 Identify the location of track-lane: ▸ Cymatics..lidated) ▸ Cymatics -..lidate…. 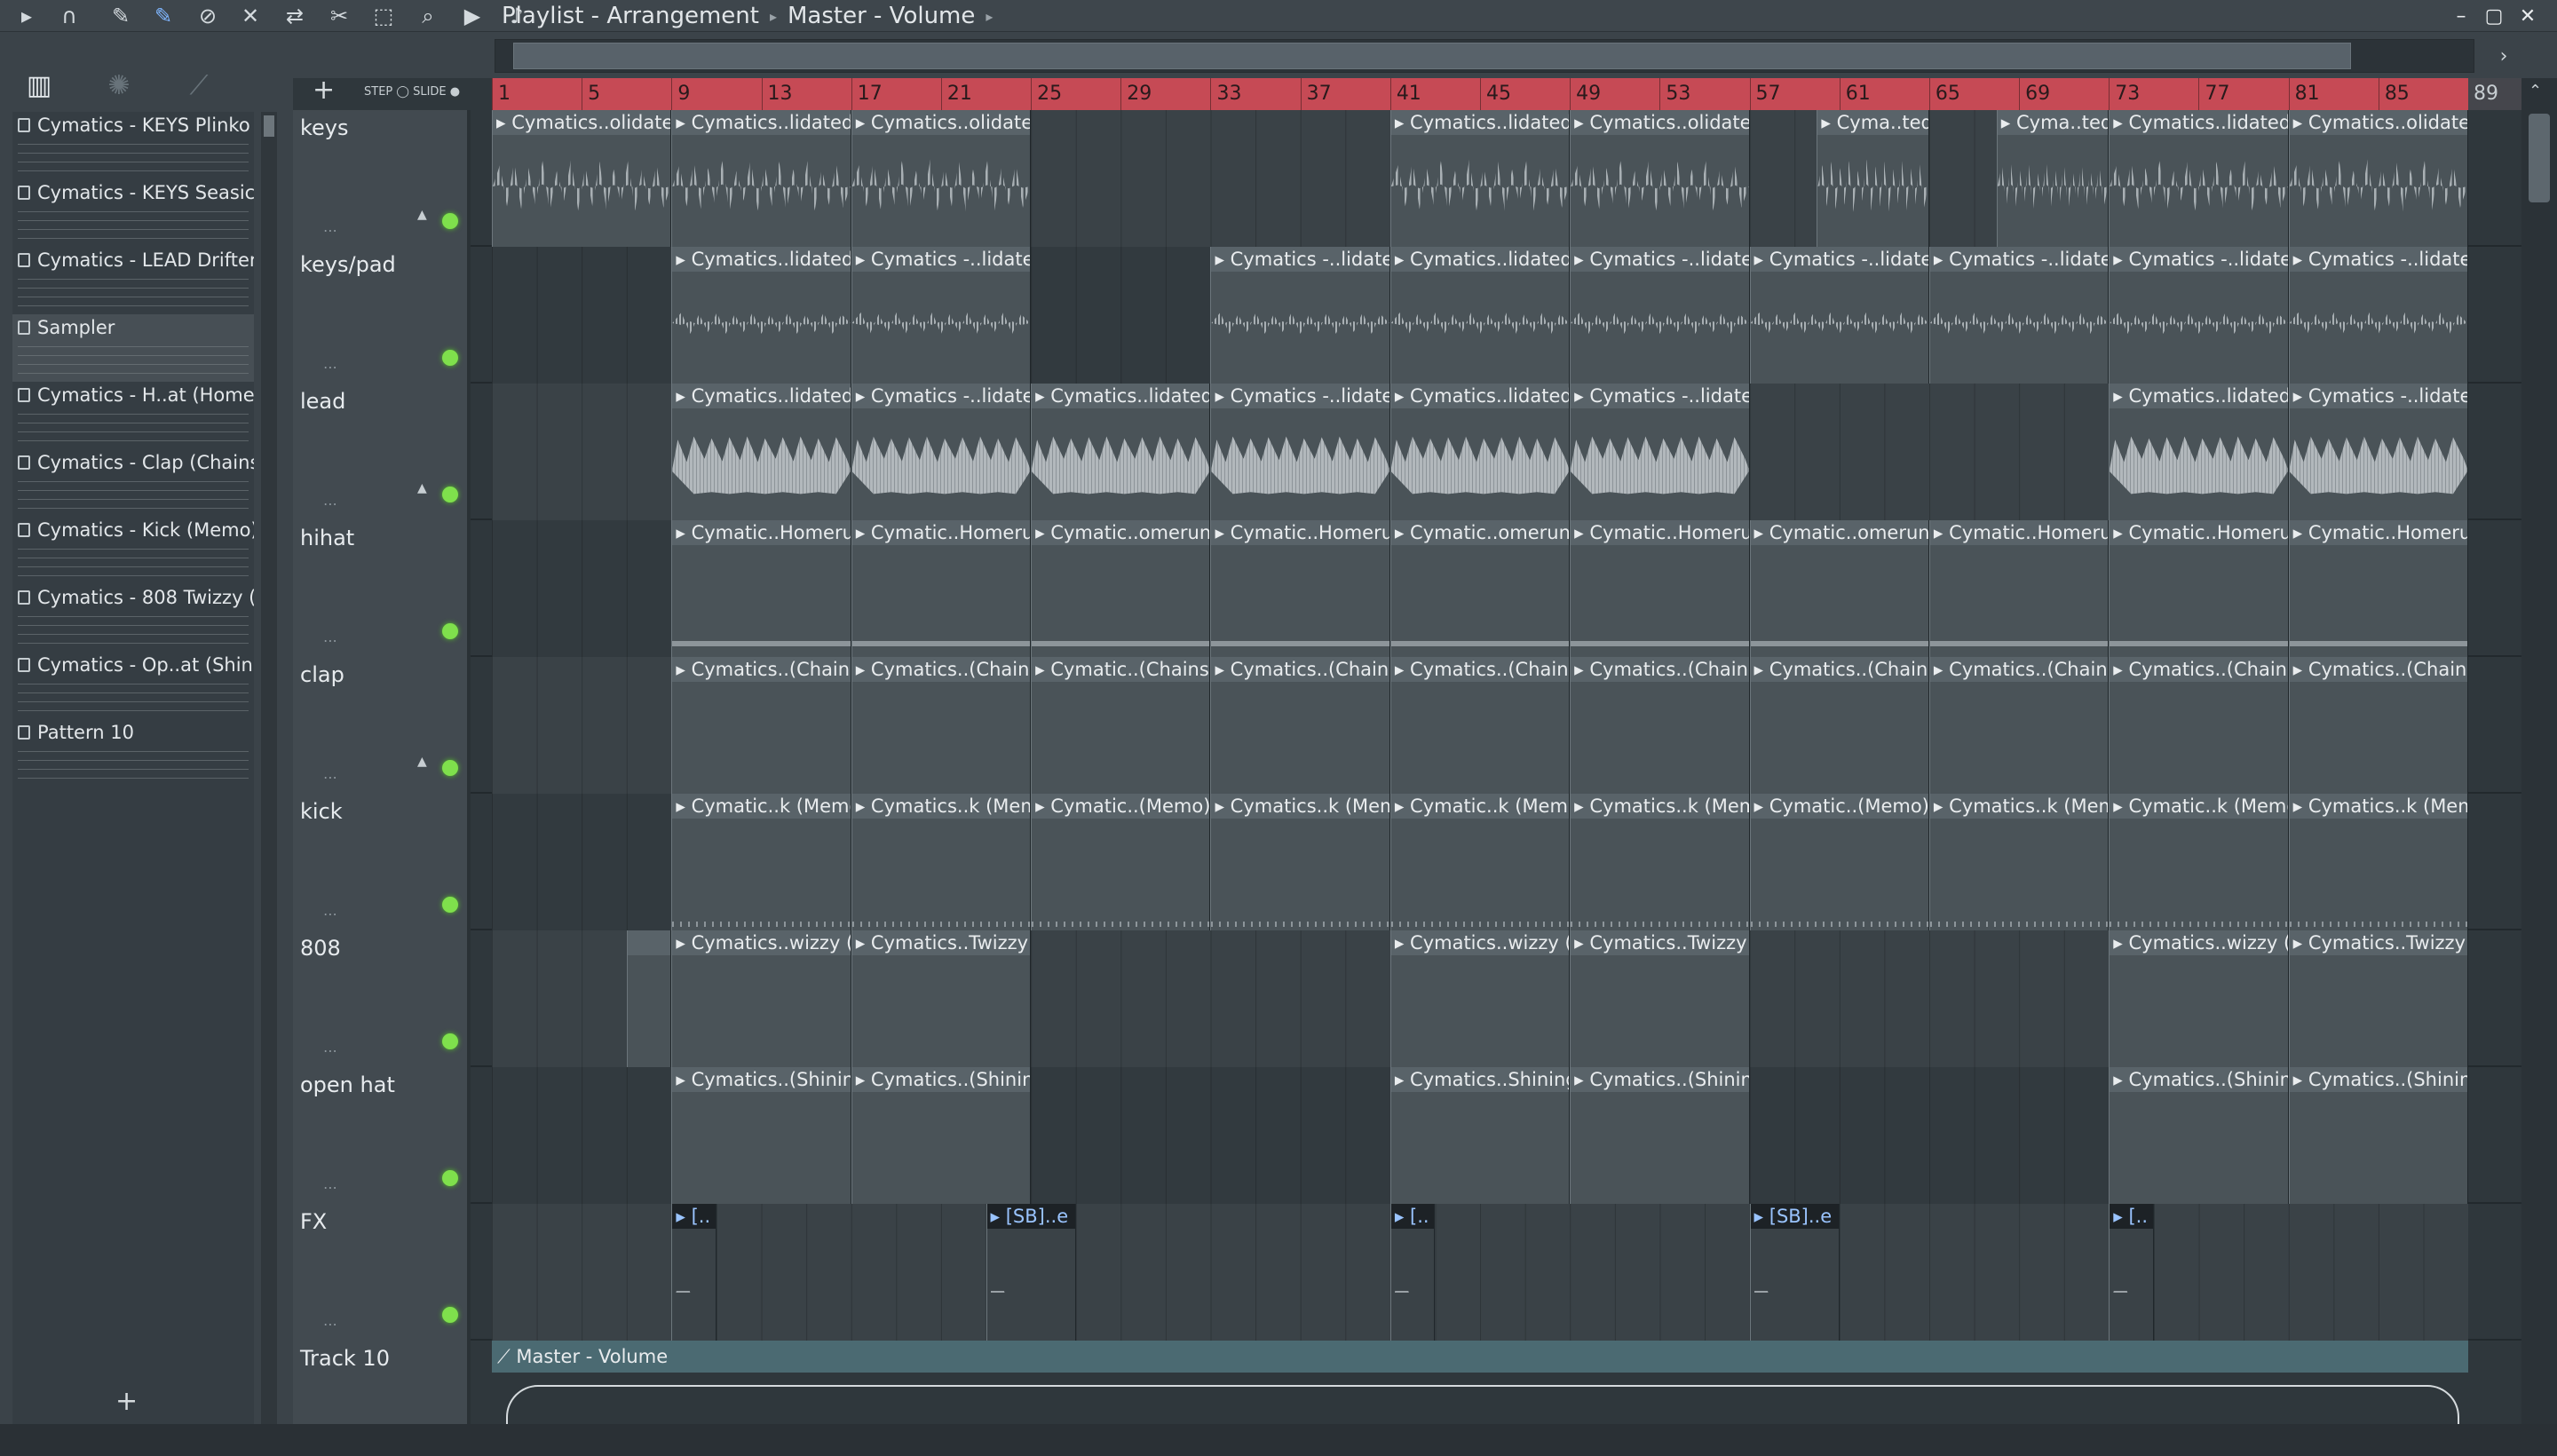
(1480, 315).